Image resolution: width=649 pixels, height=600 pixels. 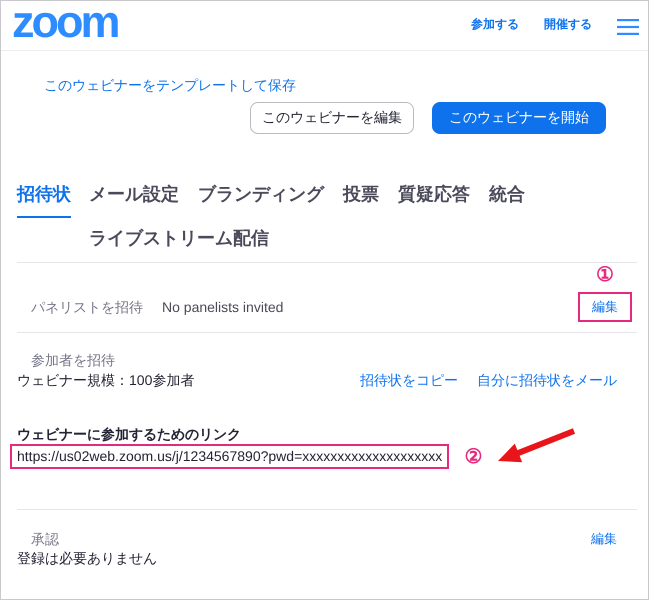 I want to click on field-value: No panelists invited, so click(x=223, y=307).